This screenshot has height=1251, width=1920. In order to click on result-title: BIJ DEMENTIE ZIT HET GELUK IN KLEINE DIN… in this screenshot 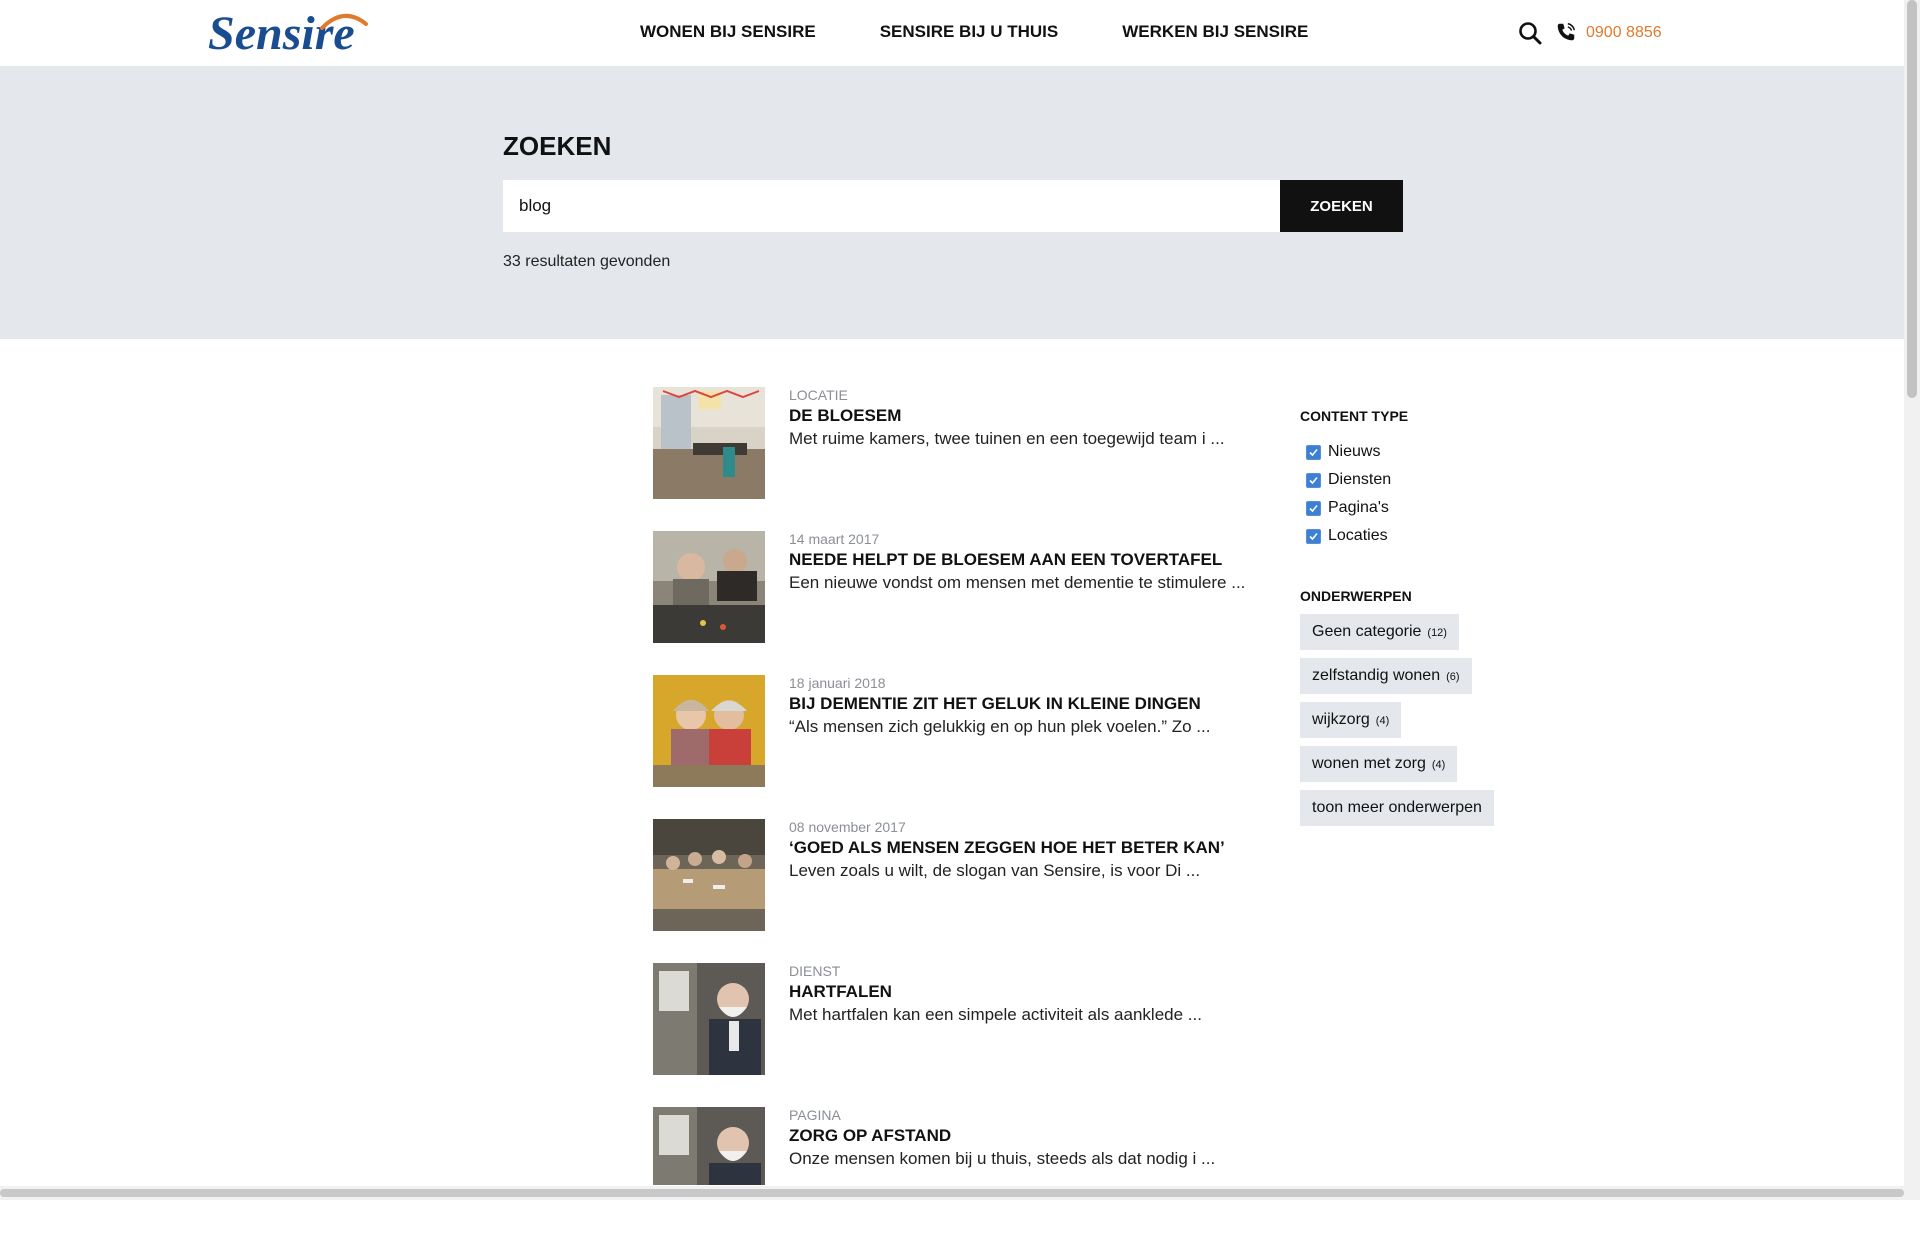, I will do `click(995, 704)`.